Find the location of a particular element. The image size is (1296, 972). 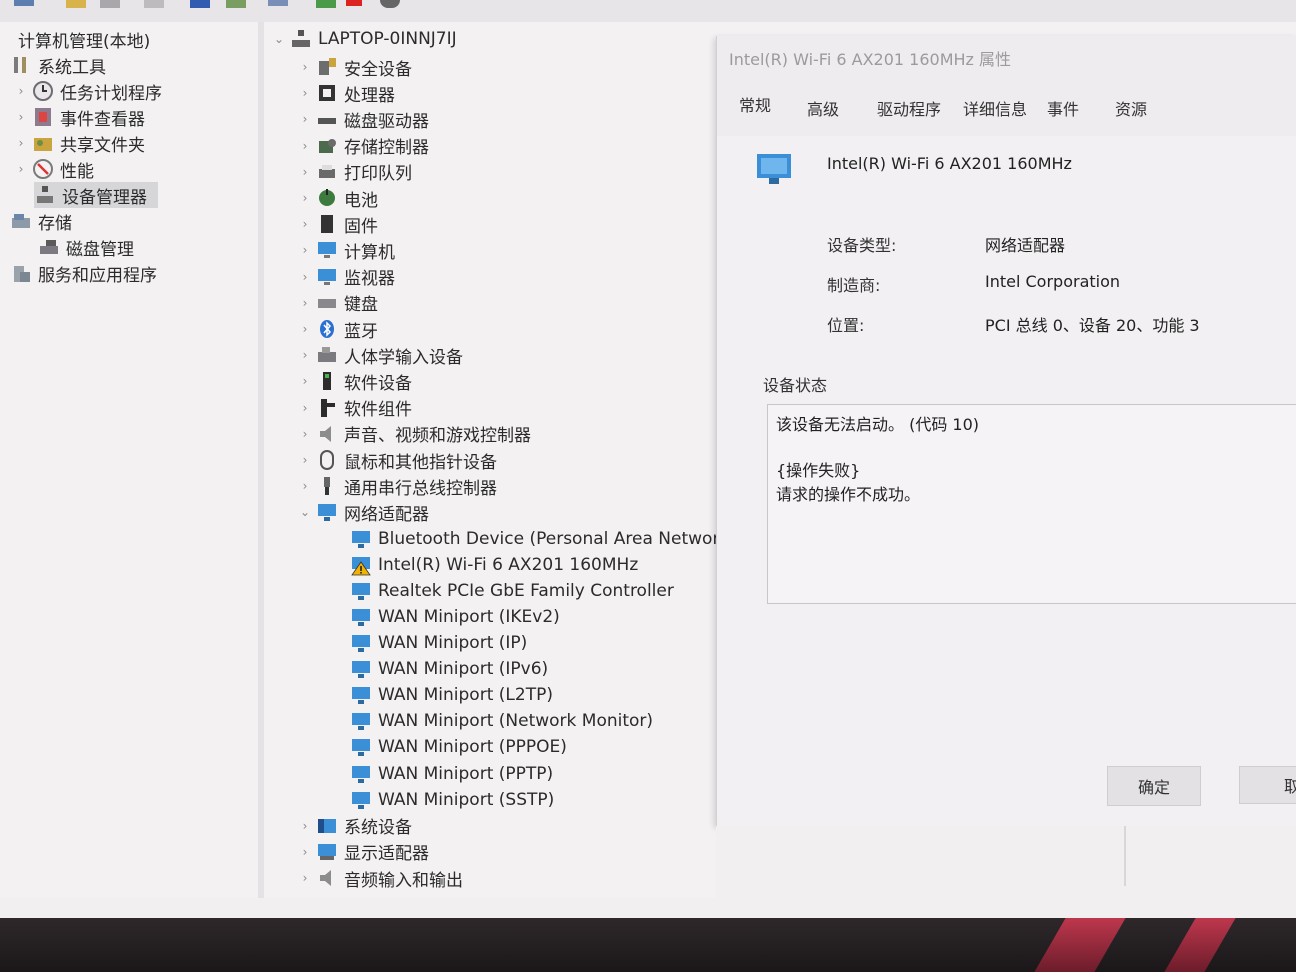

network-adapter-item: WAN Miniport (IPv6) is located at coordinates (449, 669).